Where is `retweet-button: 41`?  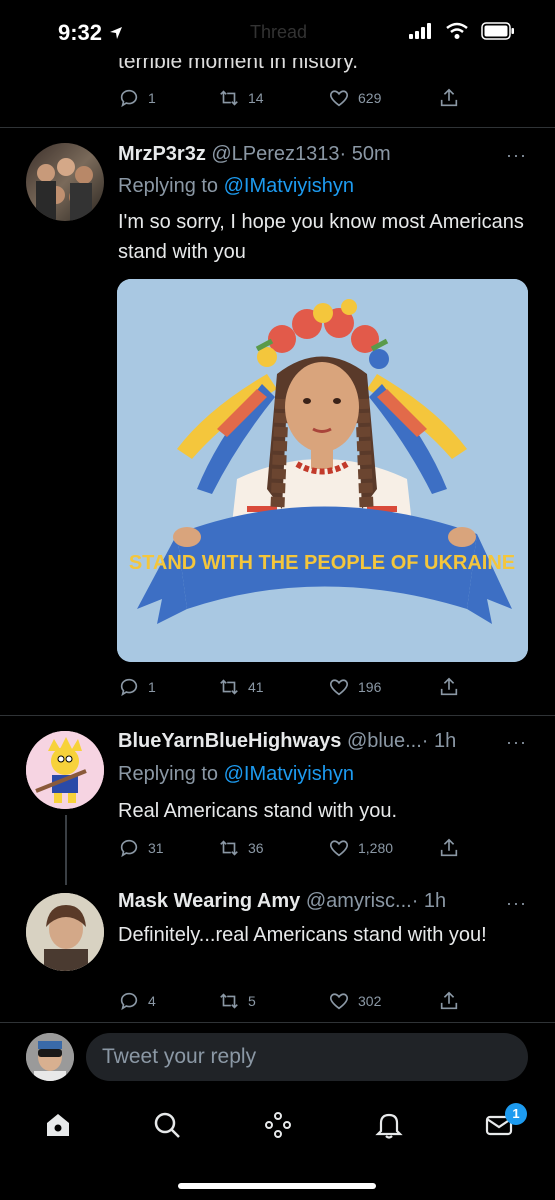
retweet-button: 41 is located at coordinates (273, 687).